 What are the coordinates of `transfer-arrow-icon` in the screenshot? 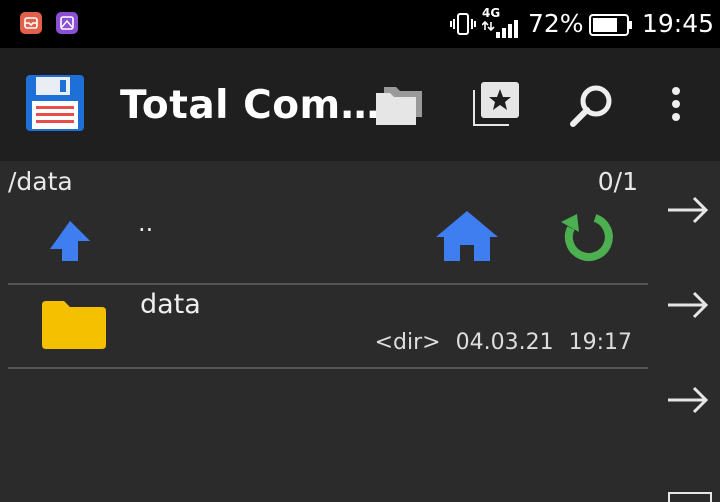 It's located at (688, 400).